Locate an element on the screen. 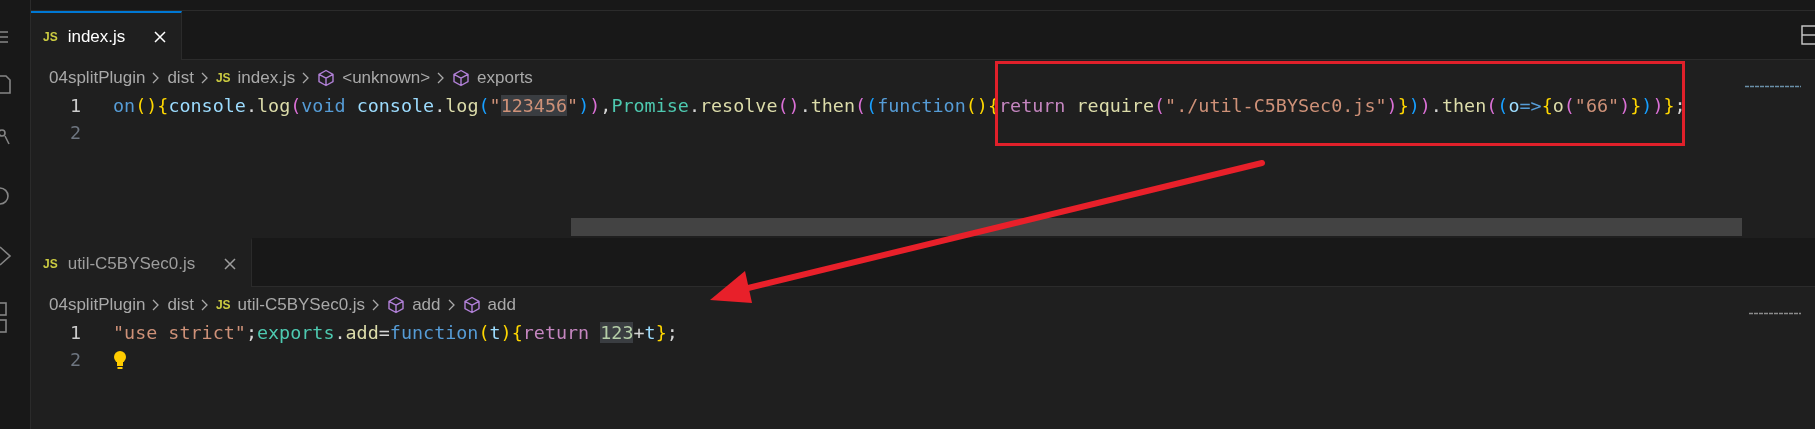  breadcrumb-item: index.js is located at coordinates (266, 78).